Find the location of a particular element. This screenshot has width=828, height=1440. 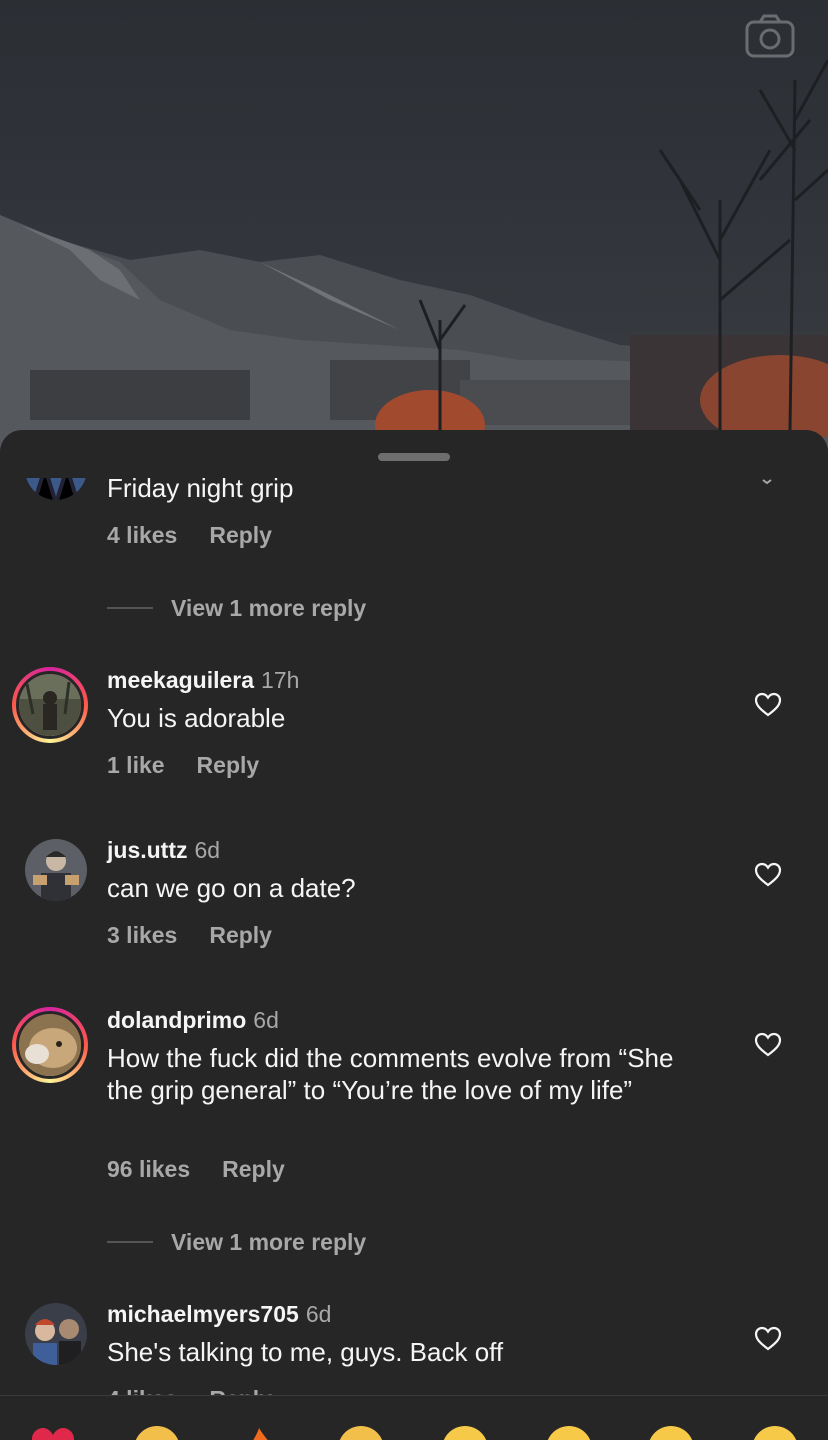

emoji-reaction-bar is located at coordinates (414, 1417).